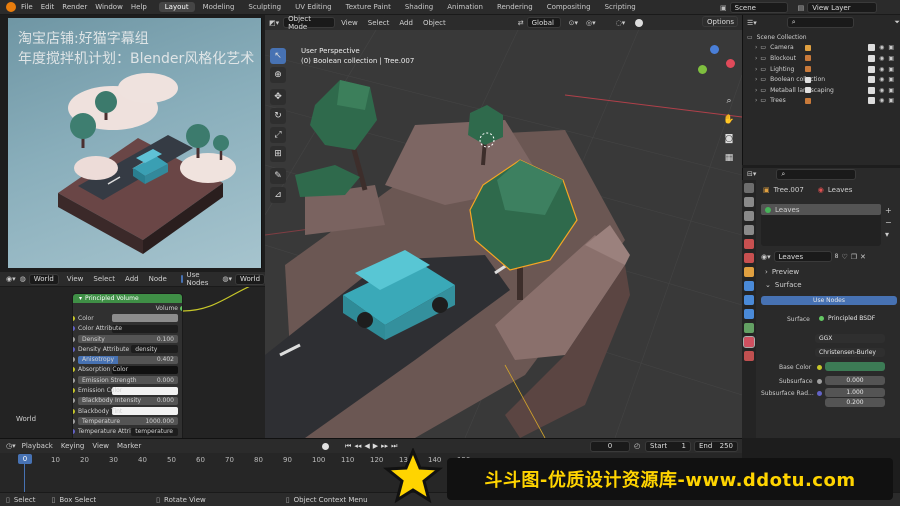 The image size is (900, 506). Describe the element at coordinates (278, 56) in the screenshot. I see `select-tool-icon: ↖` at that location.